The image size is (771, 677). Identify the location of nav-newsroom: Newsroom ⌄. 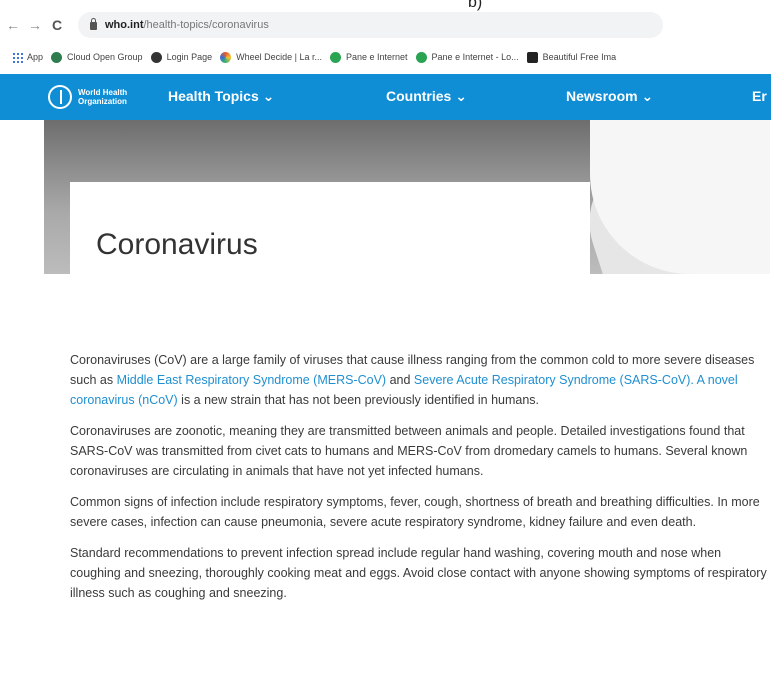
(609, 96).